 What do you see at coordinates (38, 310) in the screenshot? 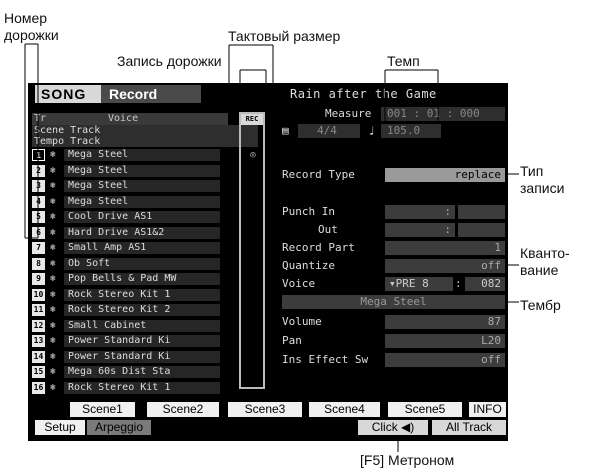
I see `track-number: 11` at bounding box center [38, 310].